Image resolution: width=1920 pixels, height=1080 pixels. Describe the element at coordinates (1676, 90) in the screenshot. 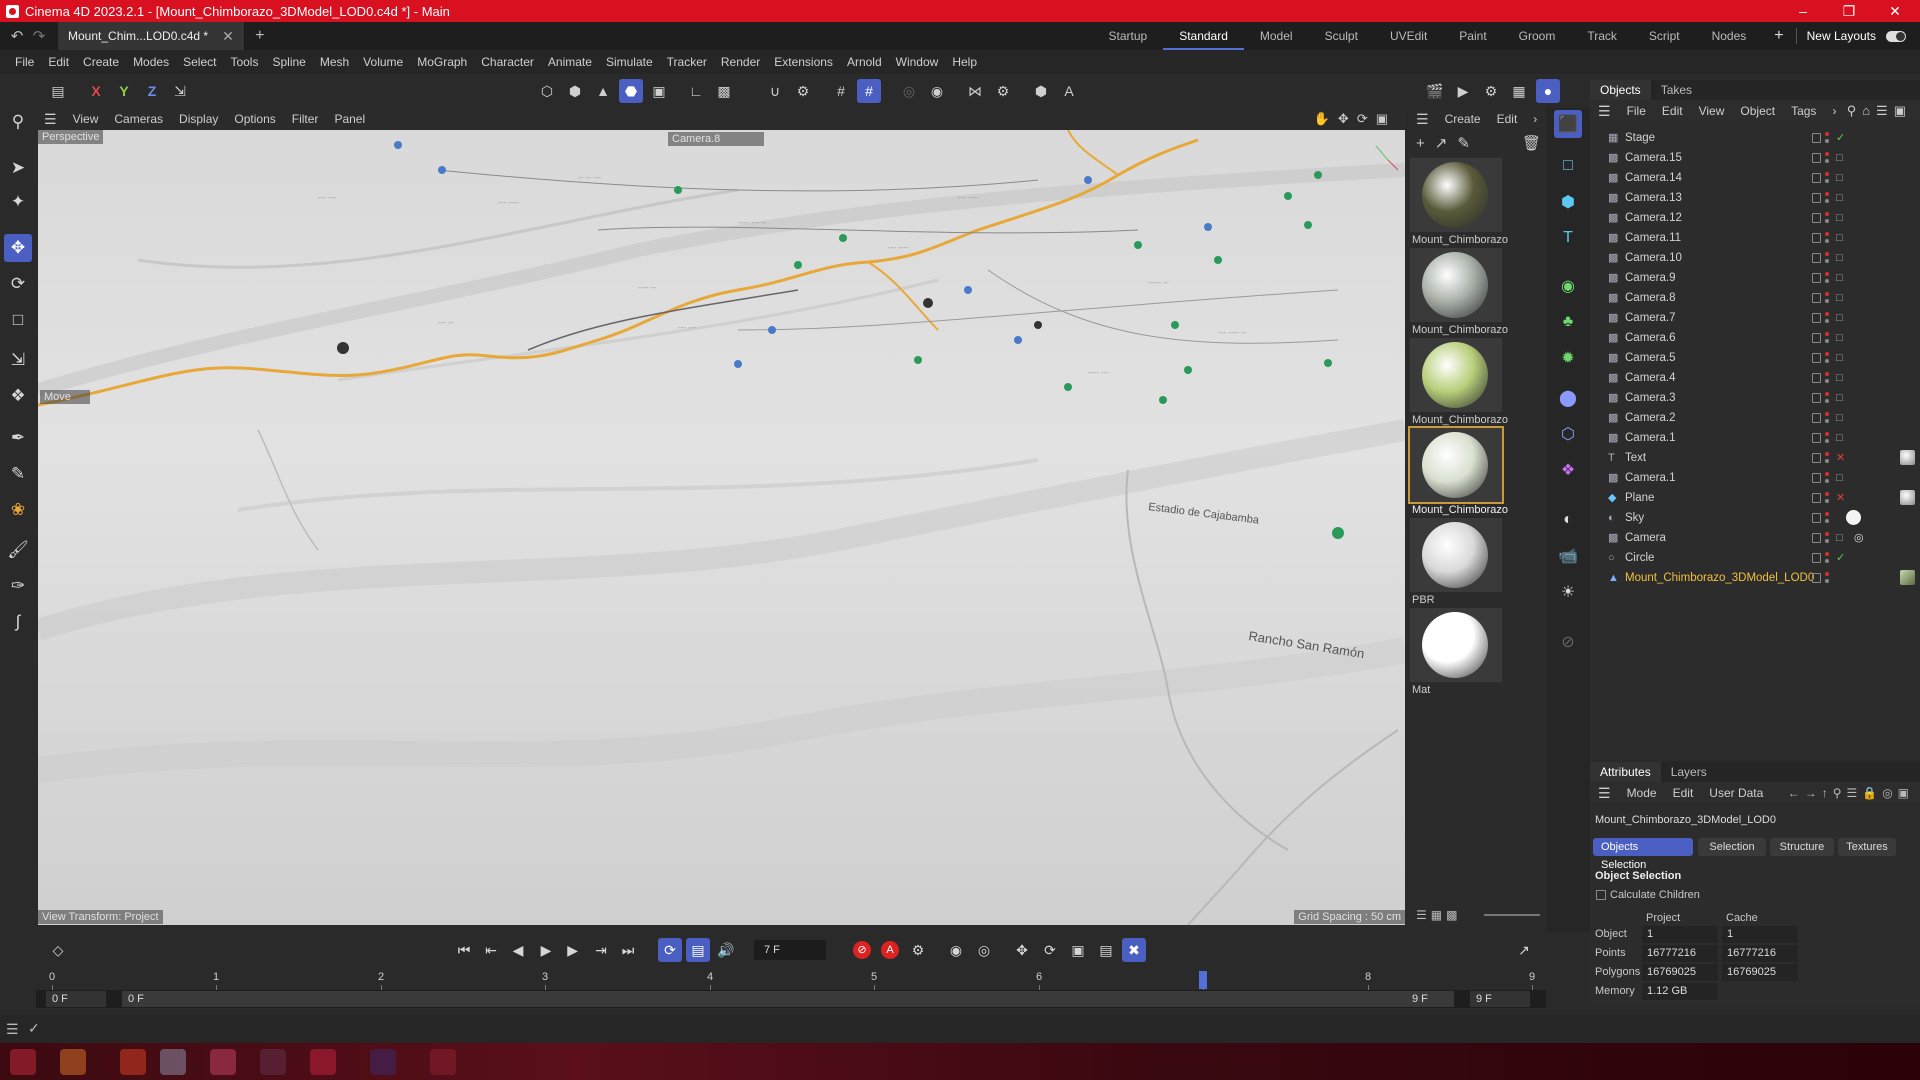

I see `tab-takes: Takes` at that location.